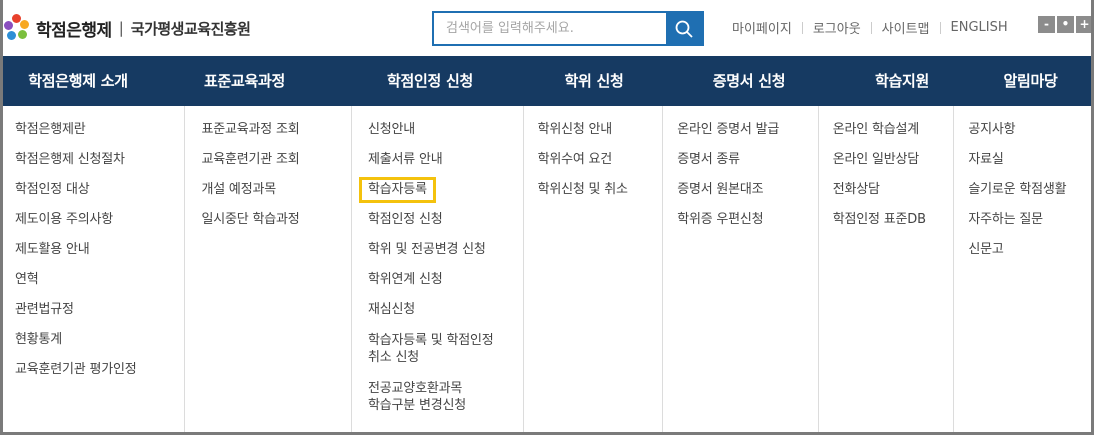 Image resolution: width=1094 pixels, height=435 pixels. I want to click on logo-flower-icon, so click(17, 28).